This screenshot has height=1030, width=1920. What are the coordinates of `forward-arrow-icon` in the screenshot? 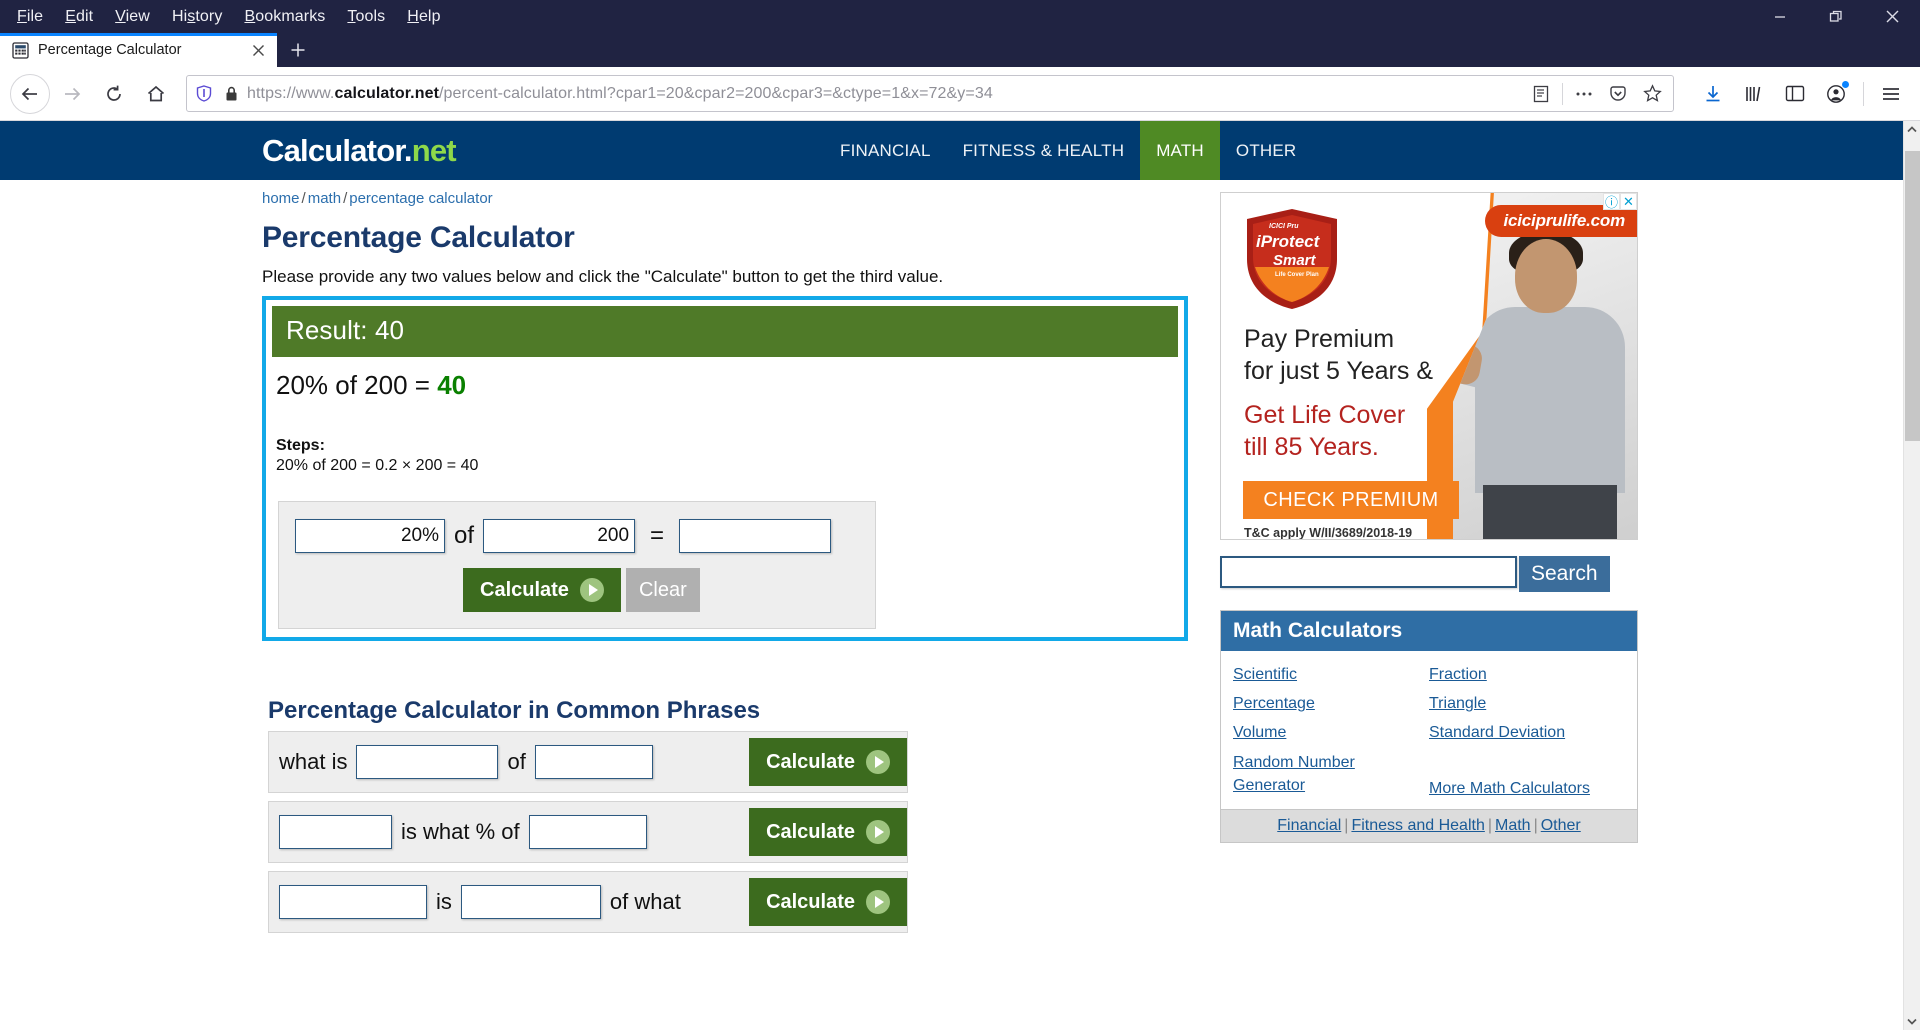 It's located at (72, 94).